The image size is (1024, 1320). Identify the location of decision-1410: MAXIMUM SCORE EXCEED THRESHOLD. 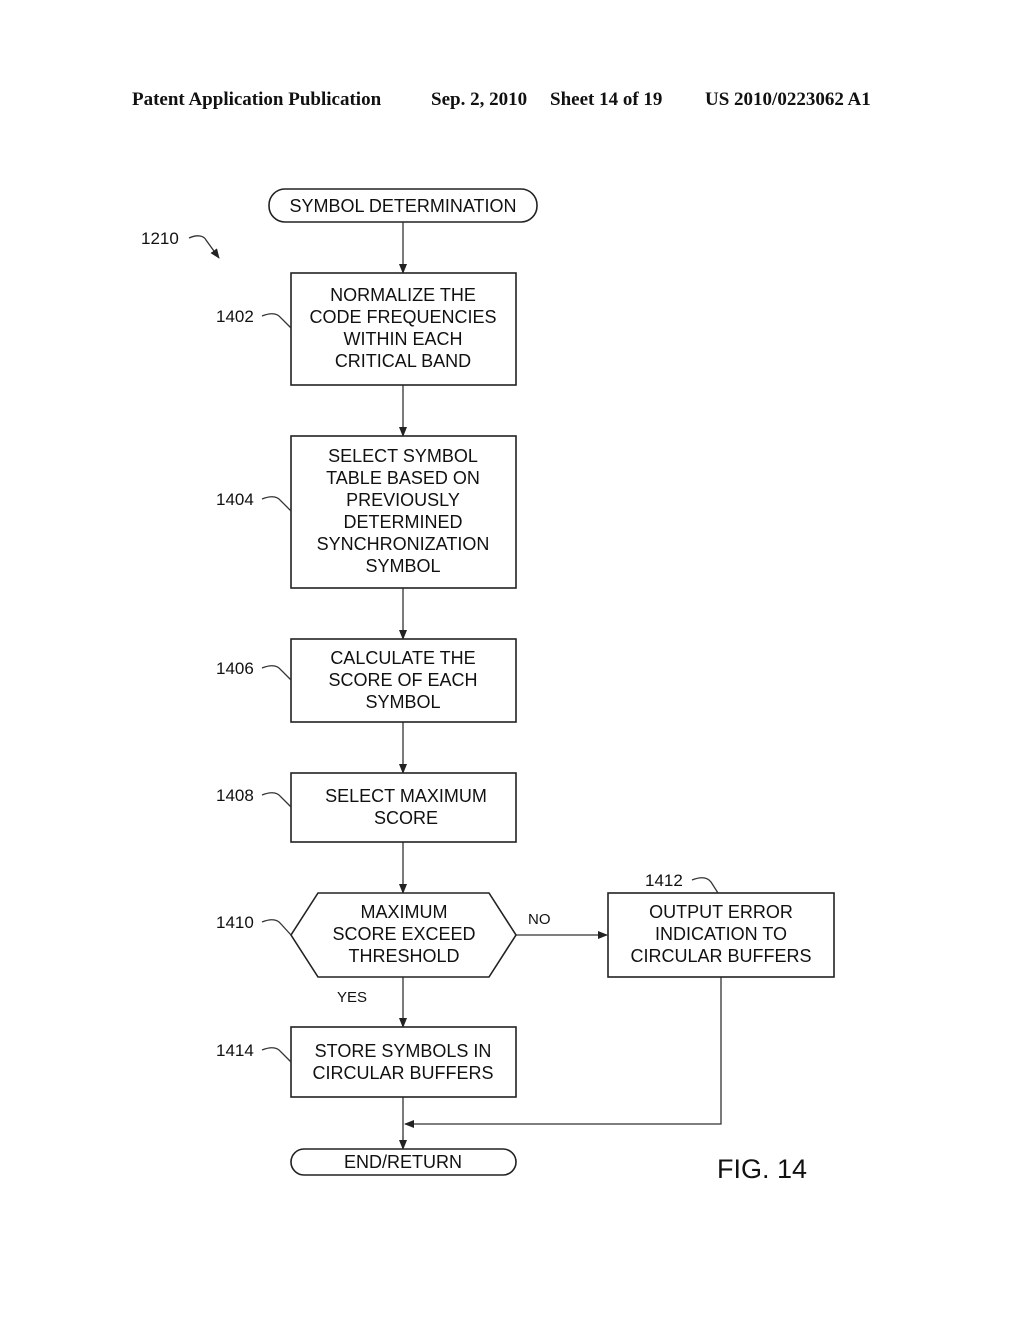
(403, 935).